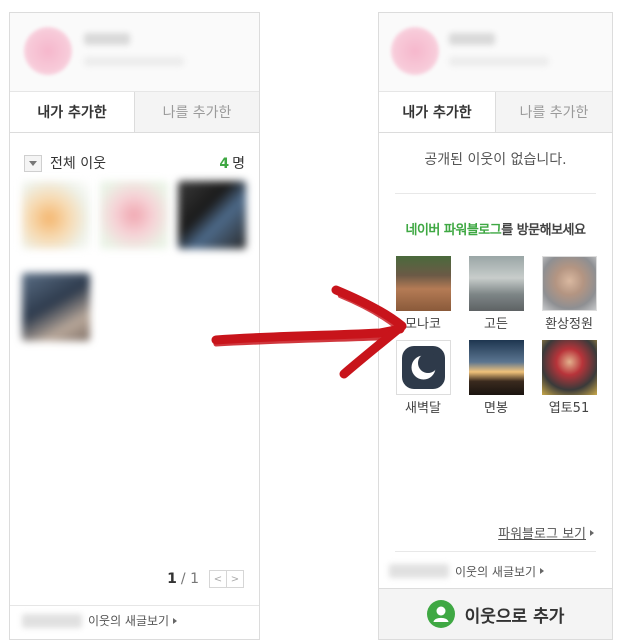 Image resolution: width=623 pixels, height=644 pixels. I want to click on neighbor-count: 4명, so click(232, 163).